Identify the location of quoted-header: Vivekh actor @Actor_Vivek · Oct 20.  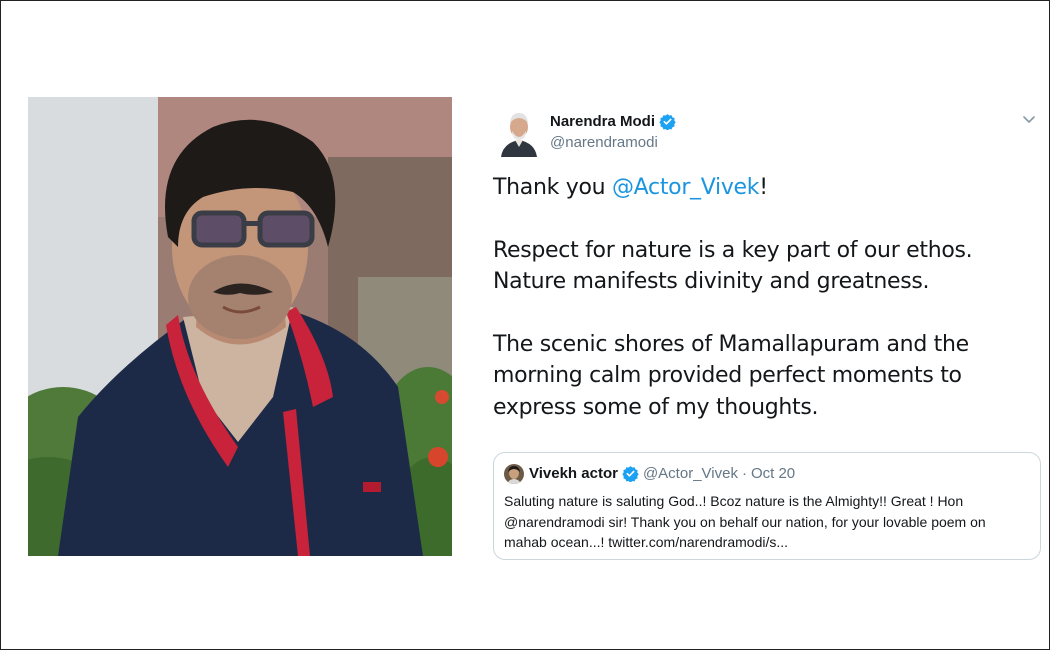
(662, 474).